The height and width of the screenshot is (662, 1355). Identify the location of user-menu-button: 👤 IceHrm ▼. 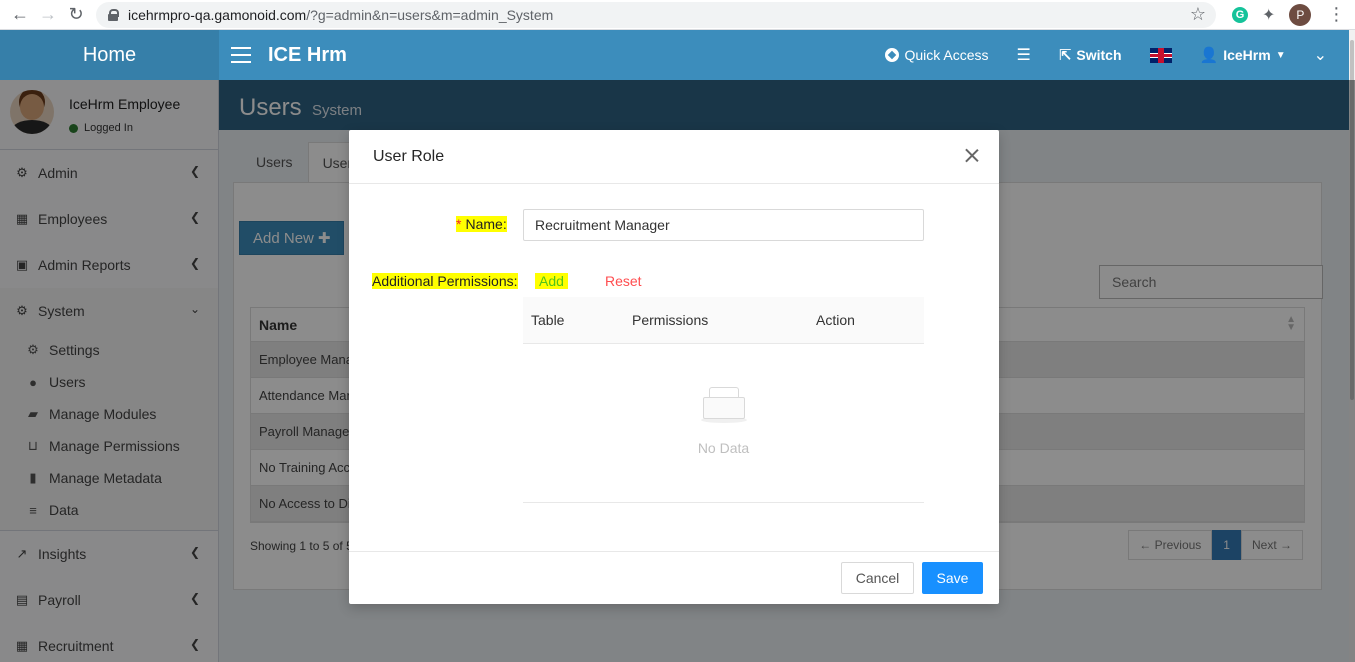
(1243, 55).